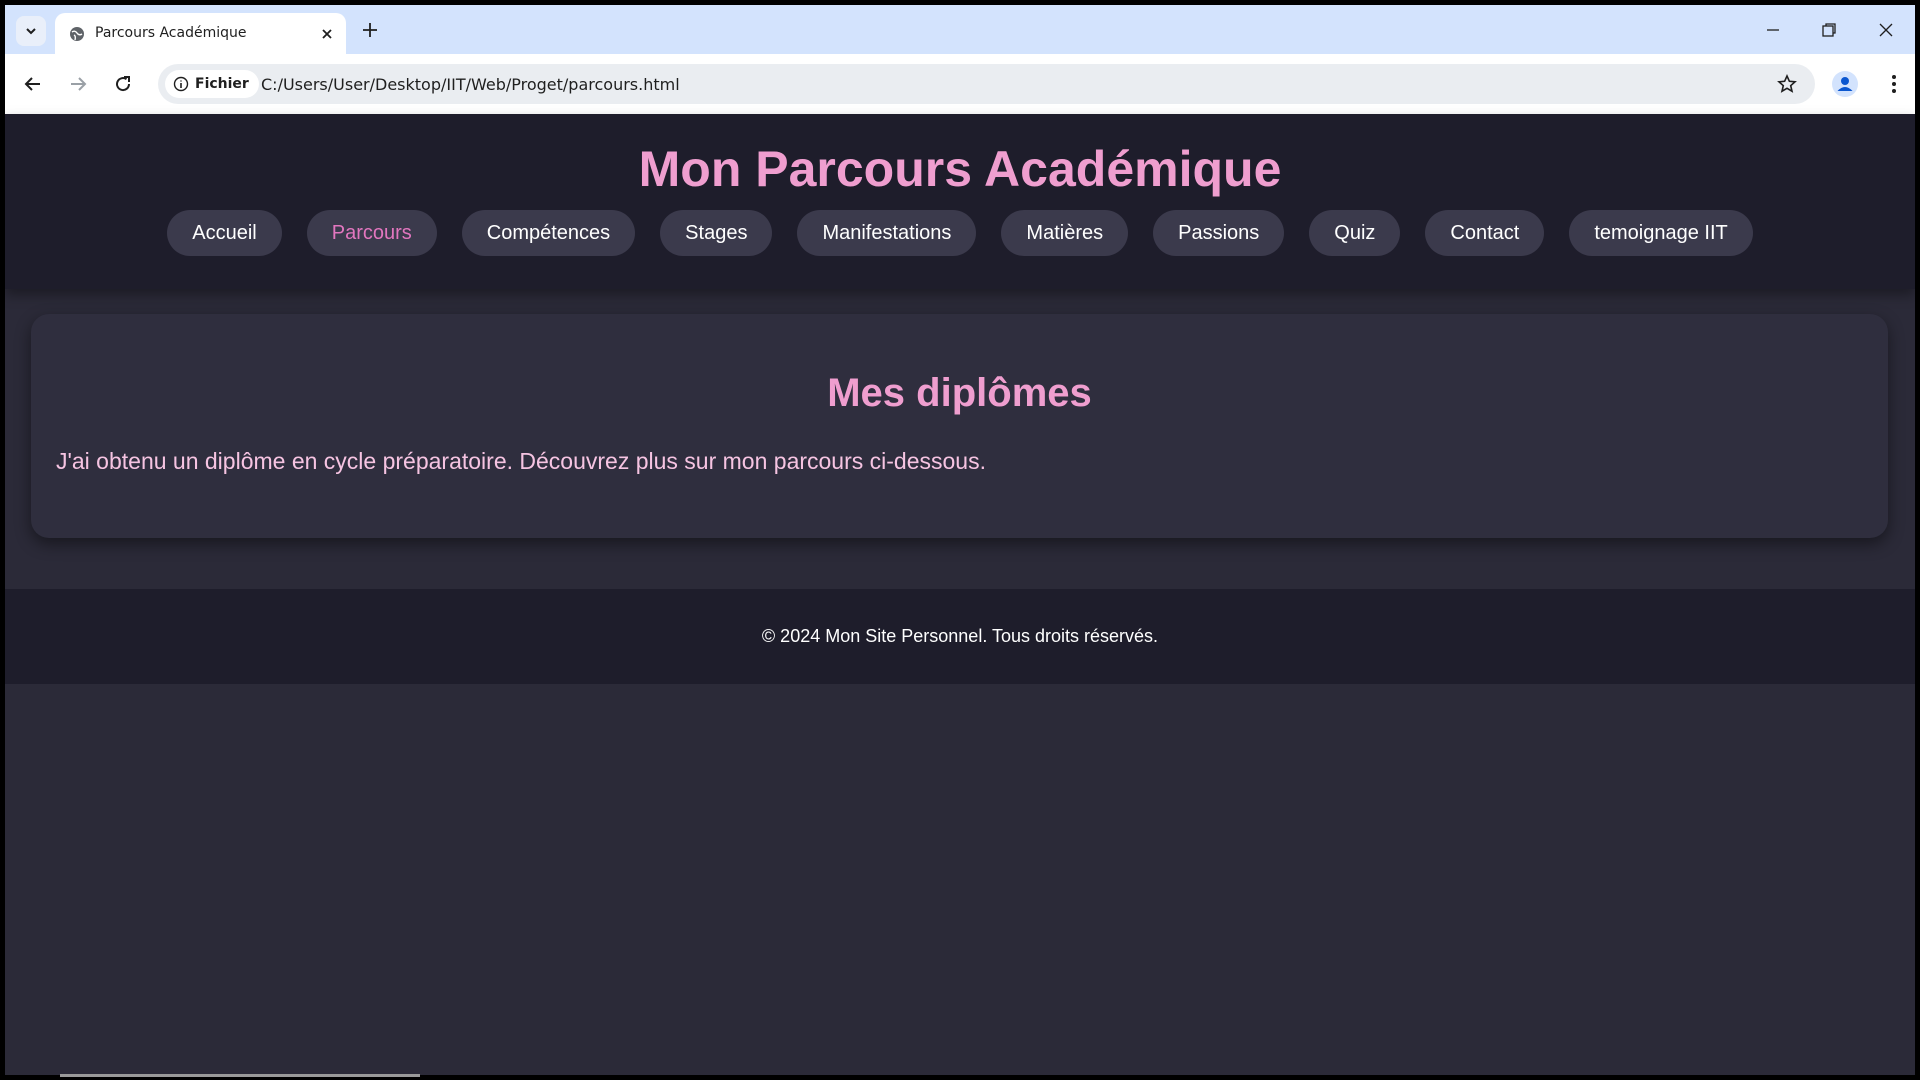  I want to click on more-menu-icon, so click(1894, 84).